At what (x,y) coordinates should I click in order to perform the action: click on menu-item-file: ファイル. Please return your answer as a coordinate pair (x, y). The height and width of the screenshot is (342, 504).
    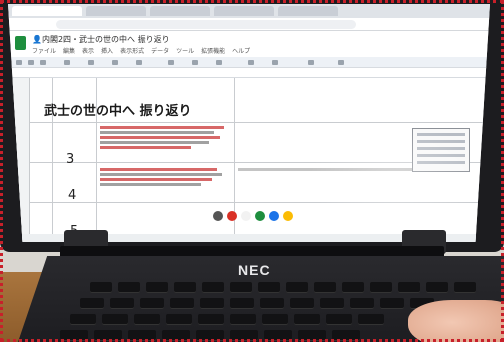
    Looking at the image, I should click on (44, 50).